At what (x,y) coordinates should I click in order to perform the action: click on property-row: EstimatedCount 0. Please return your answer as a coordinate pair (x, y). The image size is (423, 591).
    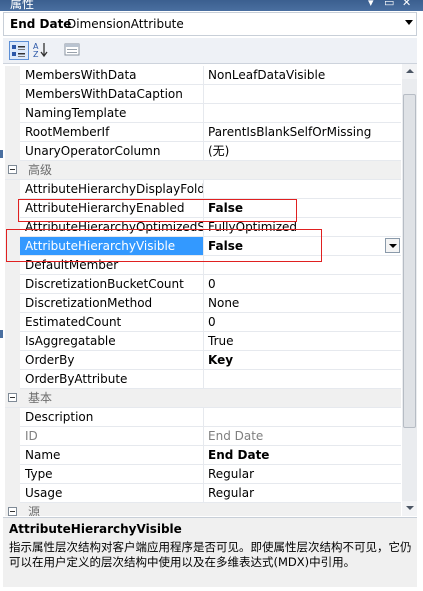
    Looking at the image, I should click on (203, 322).